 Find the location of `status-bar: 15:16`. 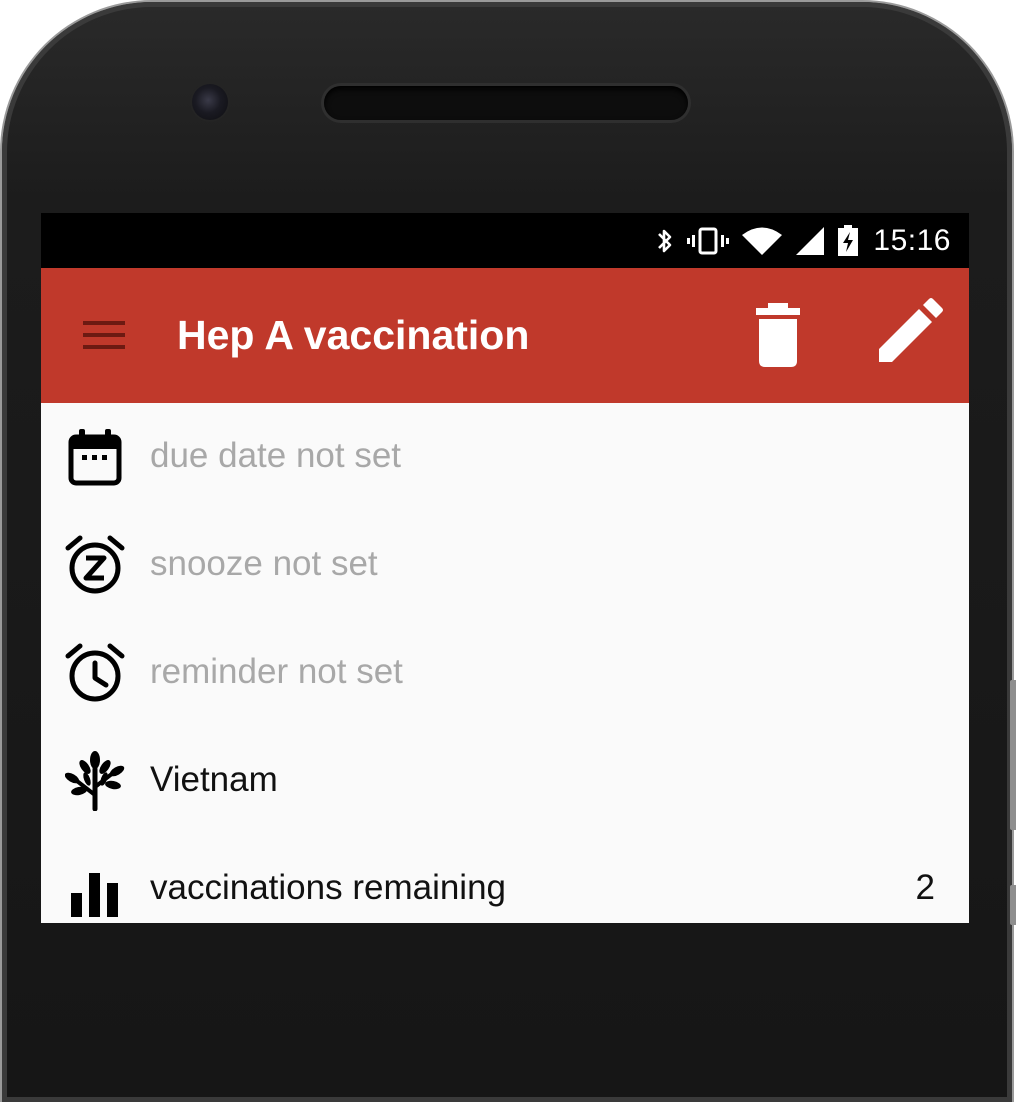

status-bar: 15:16 is located at coordinates (505, 240).